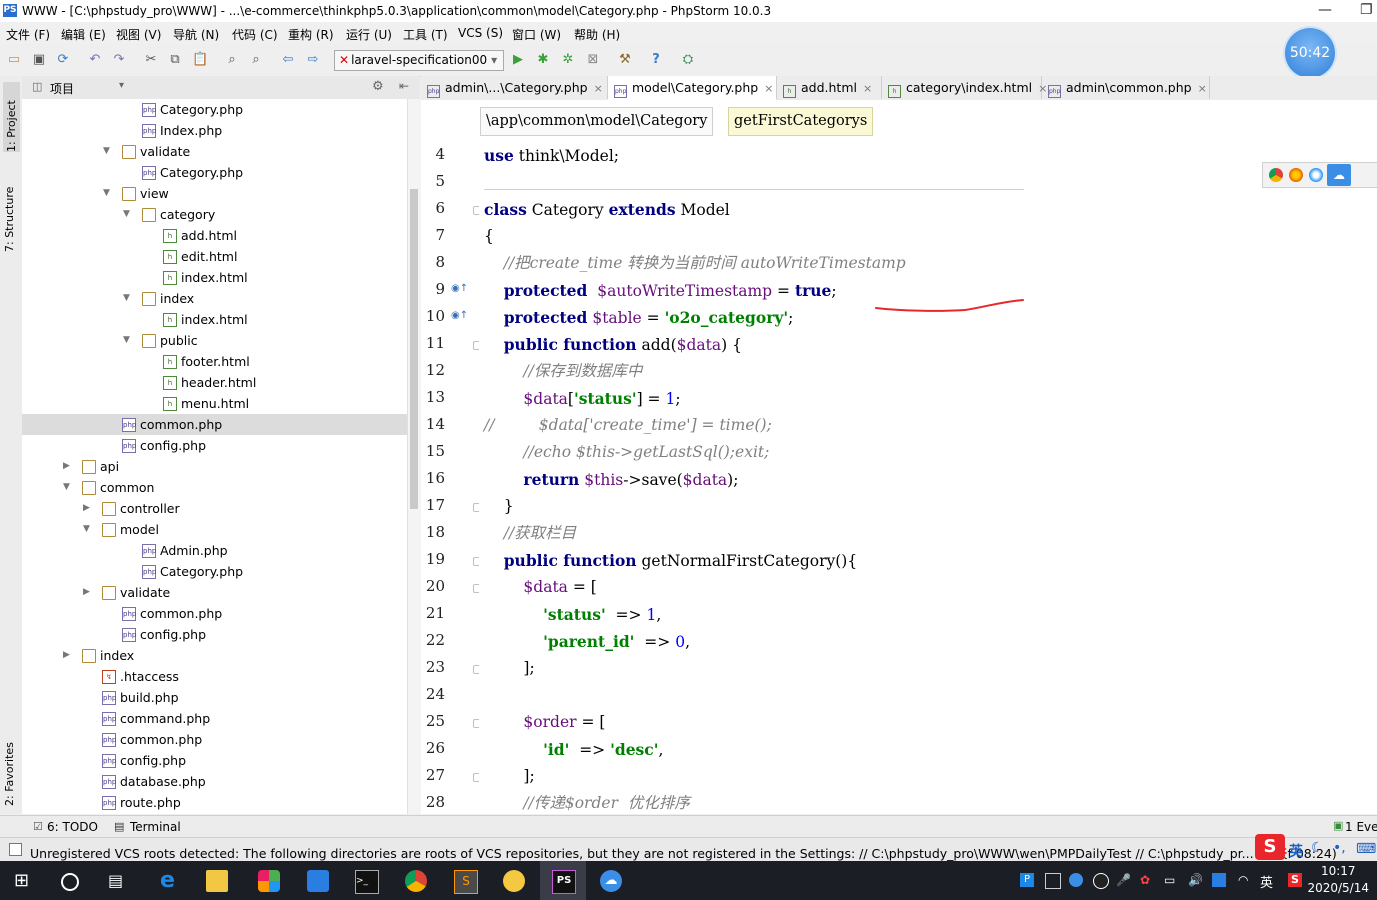  Describe the element at coordinates (9, 212) in the screenshot. I see `structure-tool-button: 7: Structure` at that location.